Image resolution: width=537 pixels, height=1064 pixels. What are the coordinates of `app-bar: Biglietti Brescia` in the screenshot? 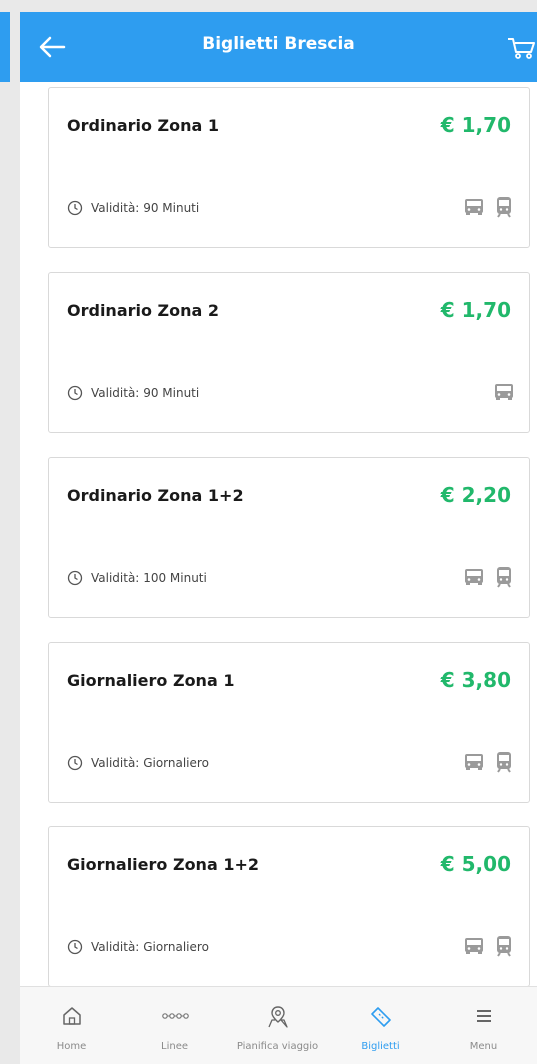 It's located at (278, 47).